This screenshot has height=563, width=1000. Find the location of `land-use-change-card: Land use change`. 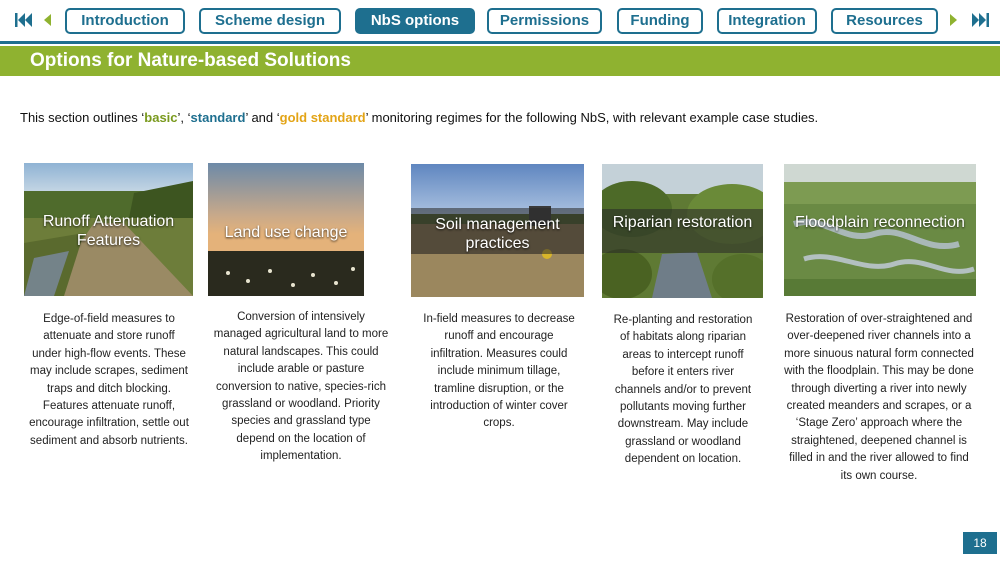

land-use-change-card: Land use change is located at coordinates (286, 229).